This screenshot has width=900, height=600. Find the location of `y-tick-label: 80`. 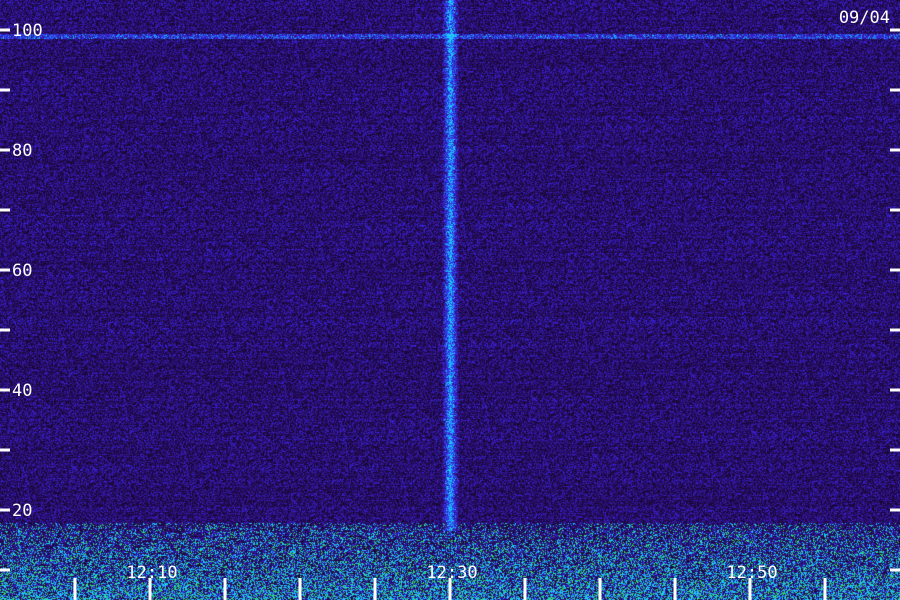

y-tick-label: 80 is located at coordinates (22, 151).